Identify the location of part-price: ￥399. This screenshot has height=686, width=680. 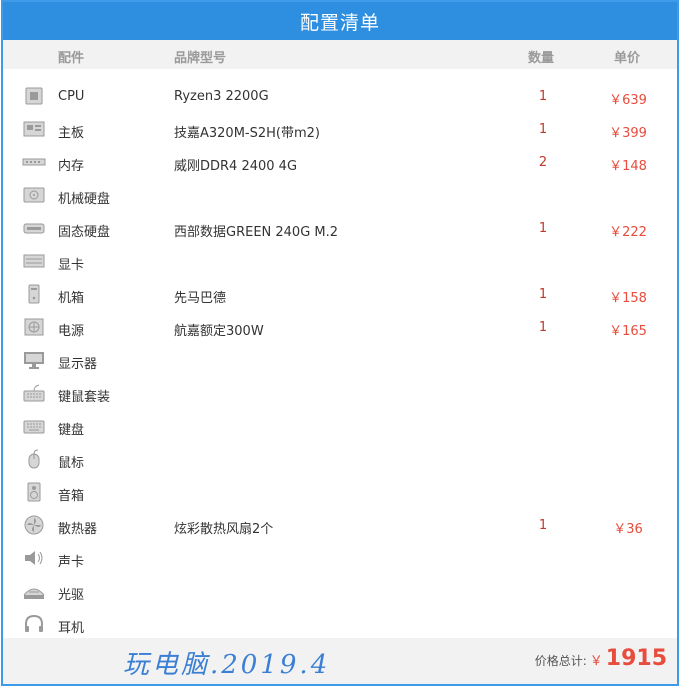
(628, 133).